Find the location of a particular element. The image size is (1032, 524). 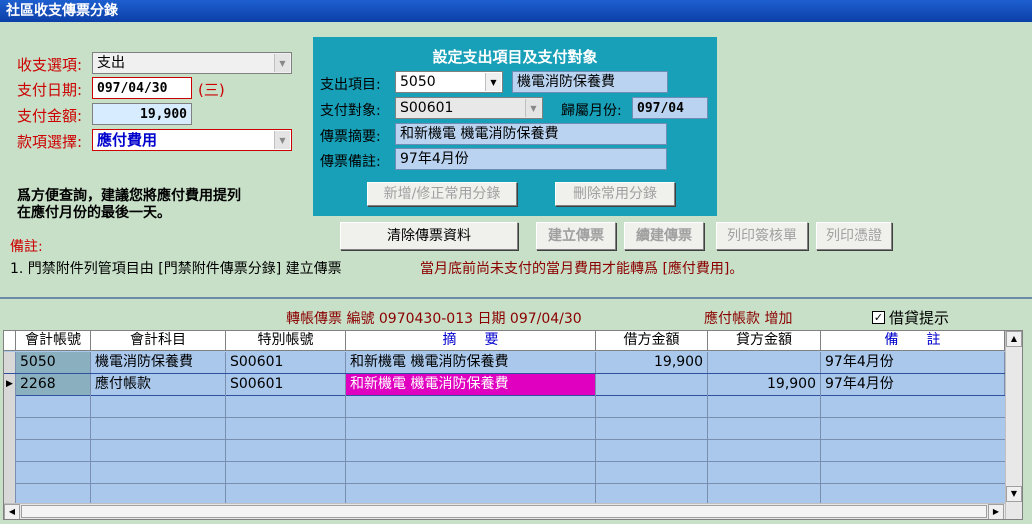

expense-label: 支出項目: is located at coordinates (350, 85).